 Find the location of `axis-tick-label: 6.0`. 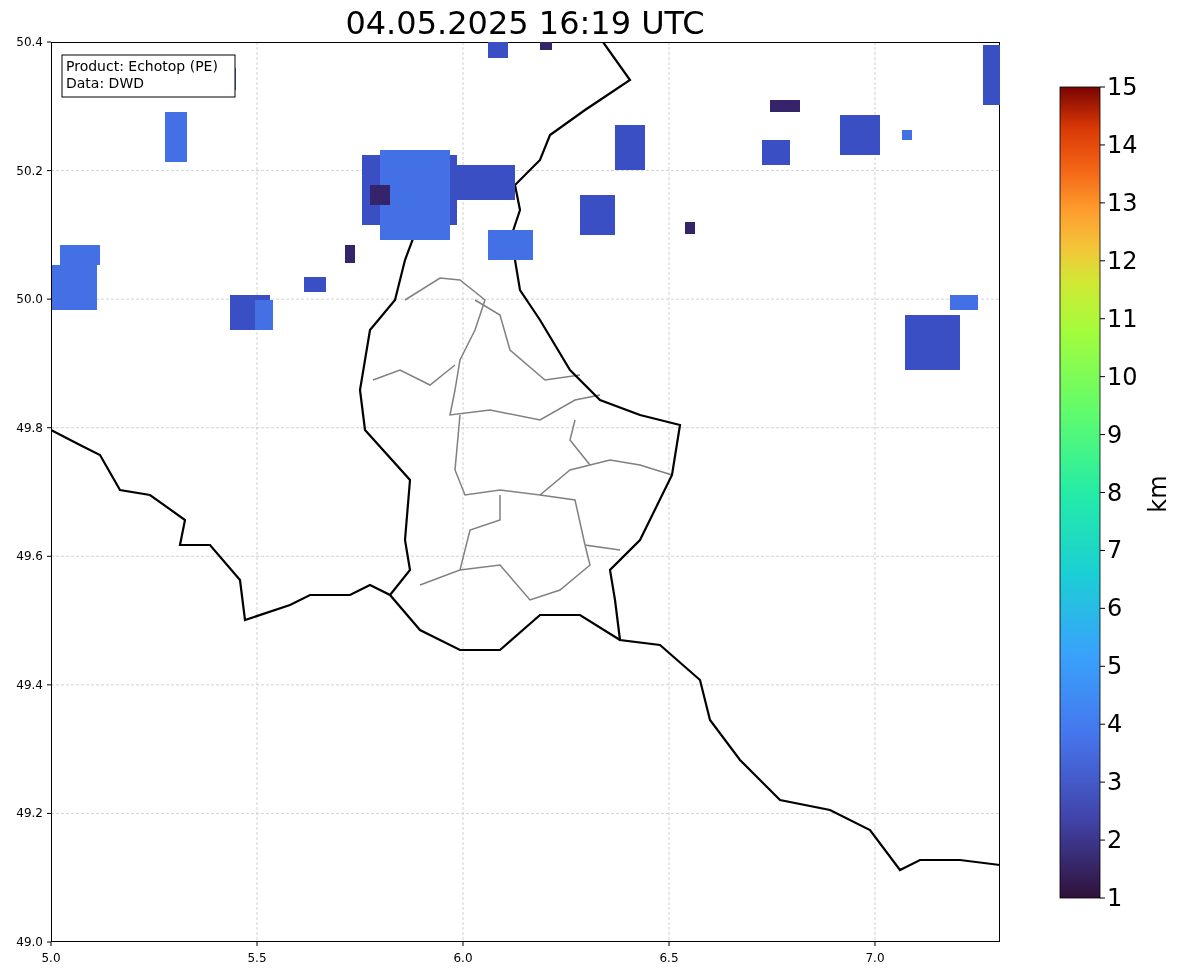

axis-tick-label: 6.0 is located at coordinates (463, 958).